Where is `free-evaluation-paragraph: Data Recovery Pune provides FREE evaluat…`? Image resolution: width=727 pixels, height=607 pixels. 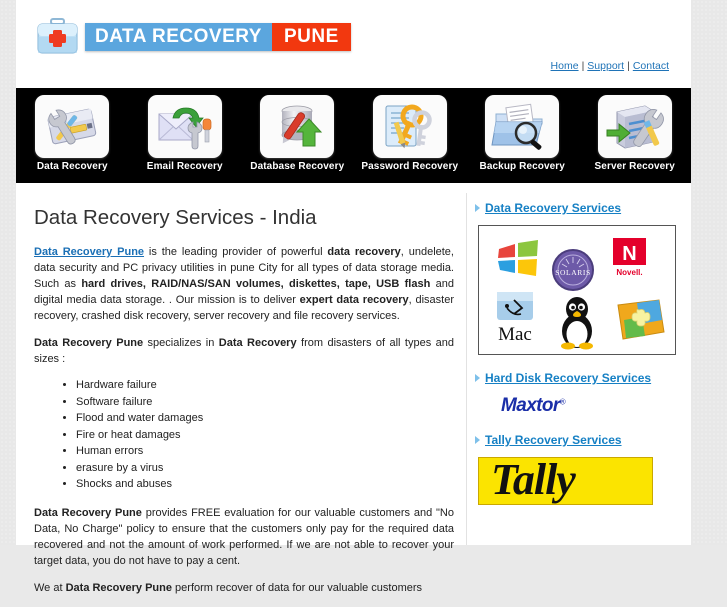 free-evaluation-paragraph: Data Recovery Pune provides FREE evaluat… is located at coordinates (244, 537).